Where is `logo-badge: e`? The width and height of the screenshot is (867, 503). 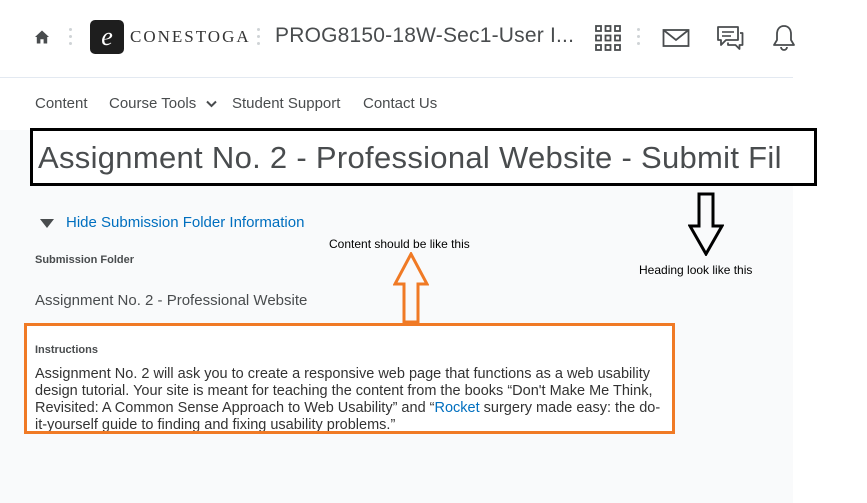
logo-badge: e is located at coordinates (107, 37).